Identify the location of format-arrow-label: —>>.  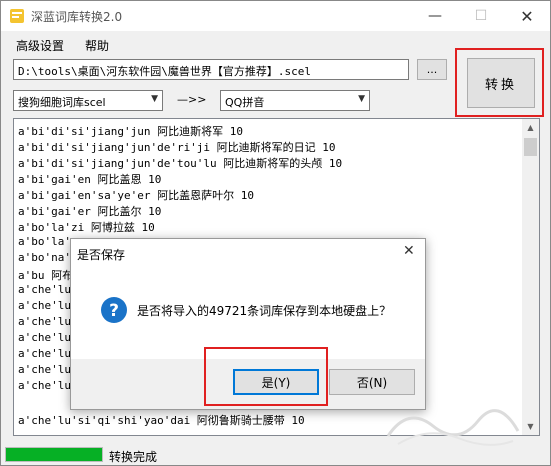
(192, 99).